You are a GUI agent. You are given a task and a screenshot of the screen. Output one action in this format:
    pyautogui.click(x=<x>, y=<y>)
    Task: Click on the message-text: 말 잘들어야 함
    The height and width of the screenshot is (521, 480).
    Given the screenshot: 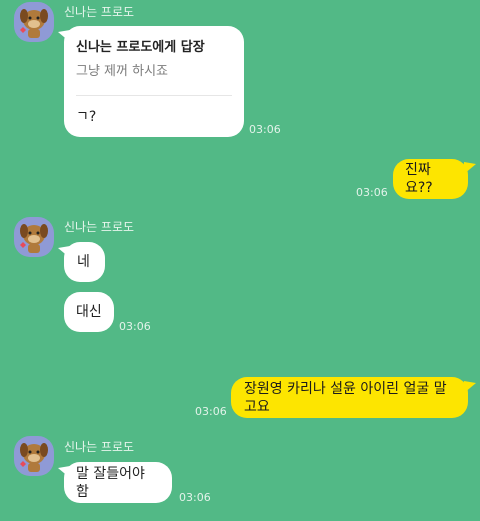 What is the action you would take?
    pyautogui.click(x=110, y=482)
    